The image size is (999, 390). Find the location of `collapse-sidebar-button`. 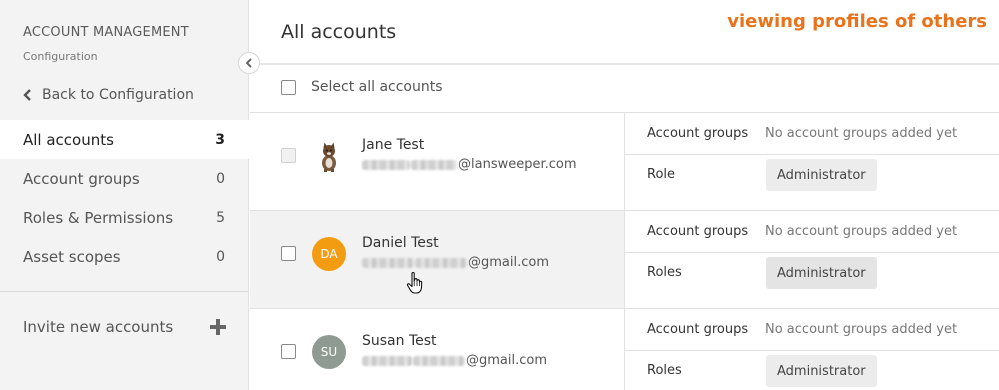

collapse-sidebar-button is located at coordinates (249, 63).